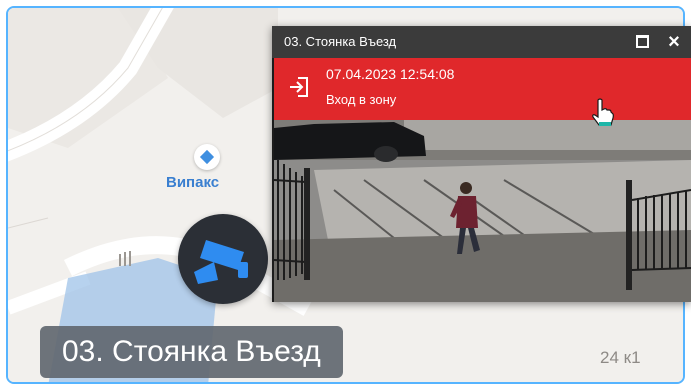 The image size is (691, 390). Describe the element at coordinates (674, 42) in the screenshot. I see `close-icon: ×` at that location.